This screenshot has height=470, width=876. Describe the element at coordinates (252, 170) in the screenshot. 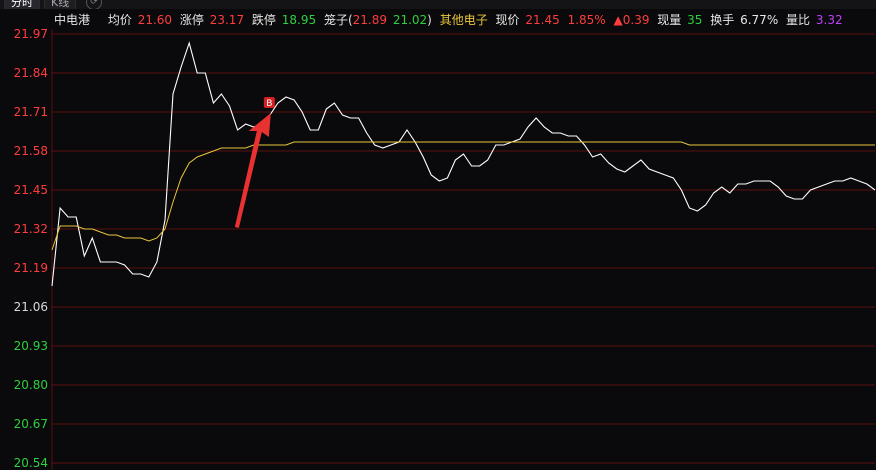

I see `annotation-arrow` at that location.